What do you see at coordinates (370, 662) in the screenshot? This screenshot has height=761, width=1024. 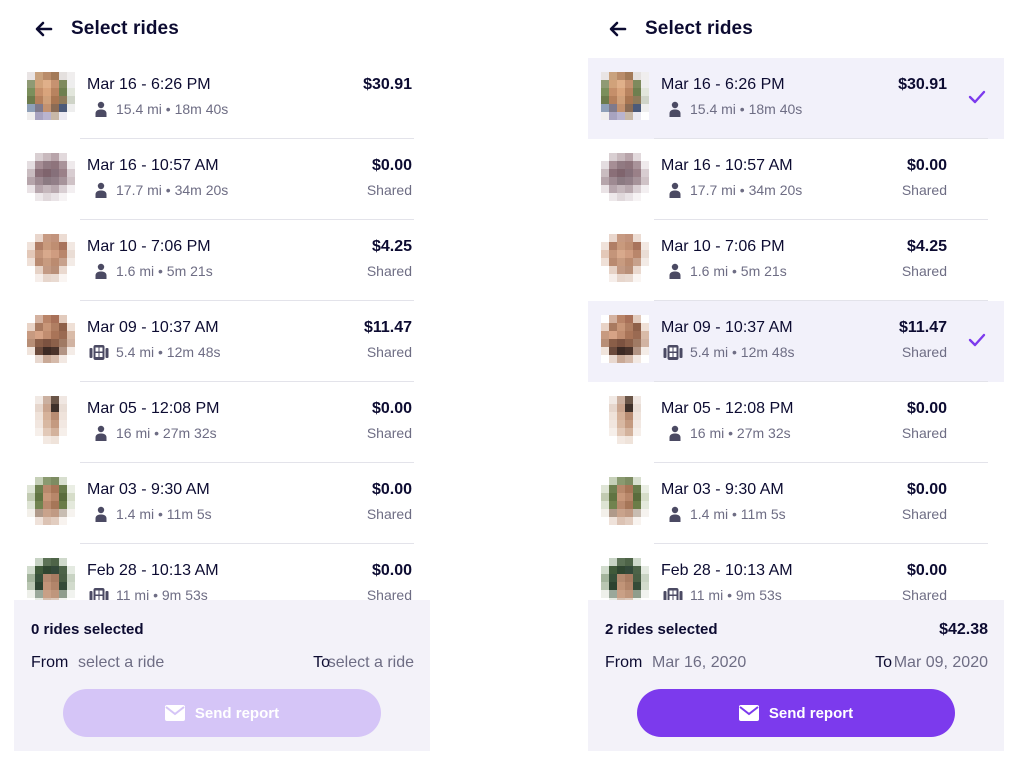 I see `to-date-value: select a ride` at bounding box center [370, 662].